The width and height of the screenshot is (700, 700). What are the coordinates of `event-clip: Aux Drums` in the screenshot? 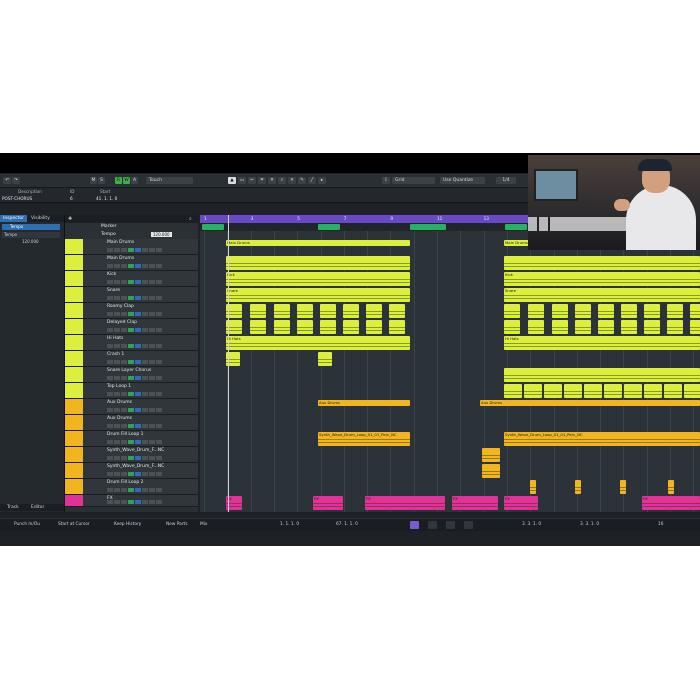 It's located at (590, 403).